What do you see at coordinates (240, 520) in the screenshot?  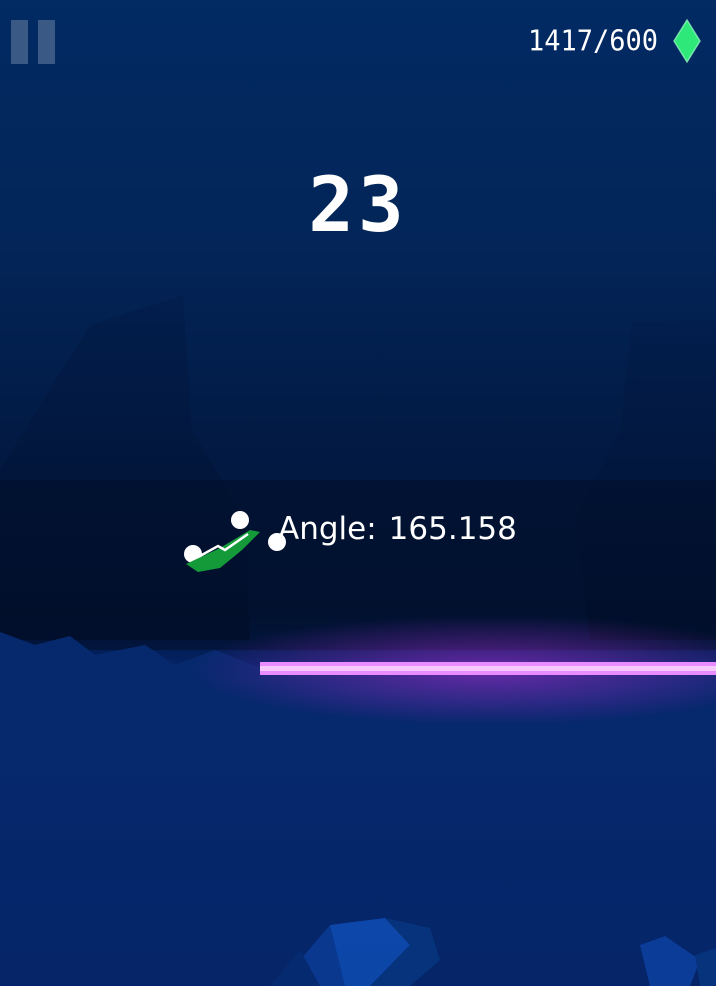 I see `player-orb-top` at bounding box center [240, 520].